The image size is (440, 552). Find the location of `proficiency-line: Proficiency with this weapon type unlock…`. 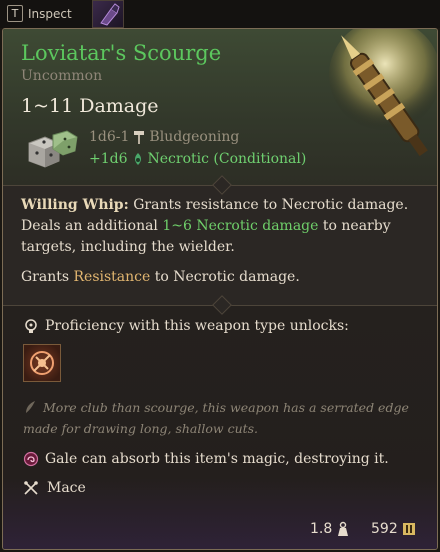

proficiency-line: Proficiency with this weapon type unlock… is located at coordinates (186, 326).